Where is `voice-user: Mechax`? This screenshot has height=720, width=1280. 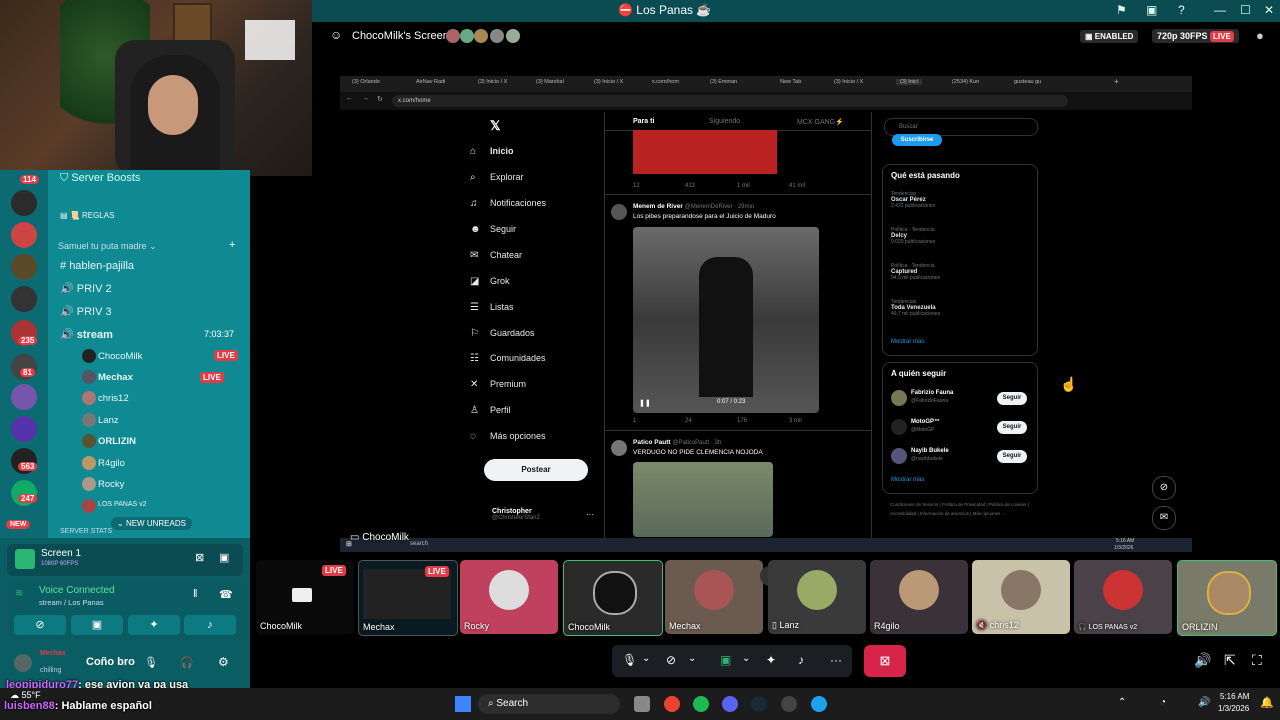 voice-user: Mechax is located at coordinates (107, 377).